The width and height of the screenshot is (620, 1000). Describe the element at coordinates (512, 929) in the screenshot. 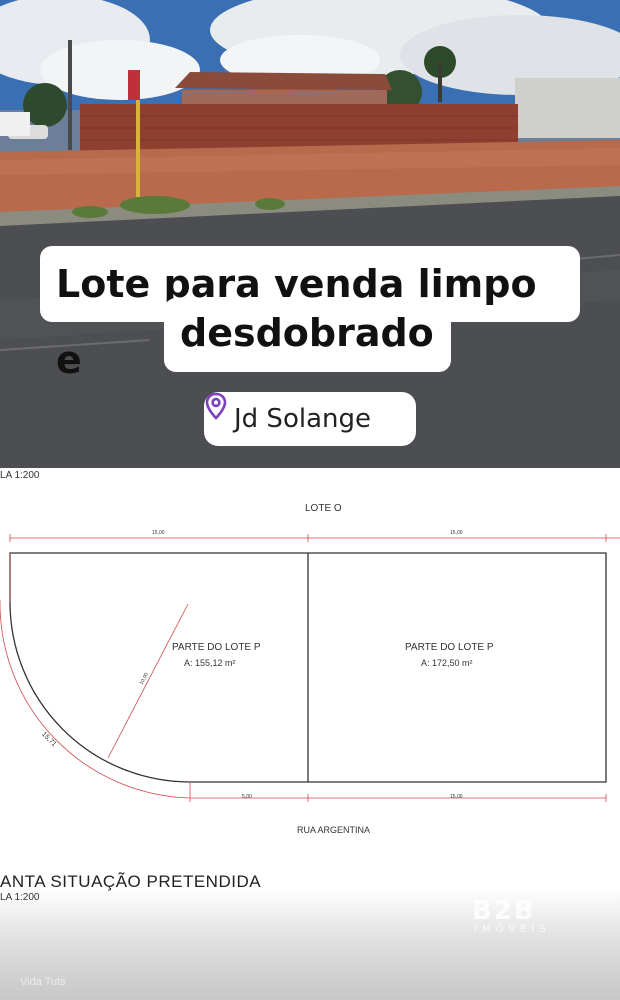

I see `brand-watermark-sub: IMÓVEIS` at that location.